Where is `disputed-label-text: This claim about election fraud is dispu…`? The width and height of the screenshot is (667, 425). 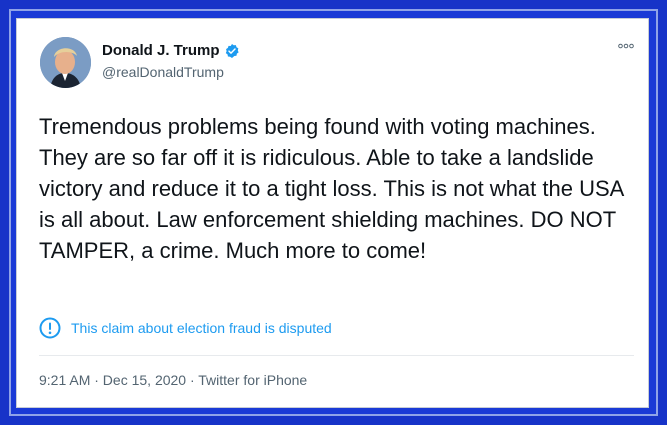
disputed-label-text: This claim about election fraud is dispu… is located at coordinates (201, 328).